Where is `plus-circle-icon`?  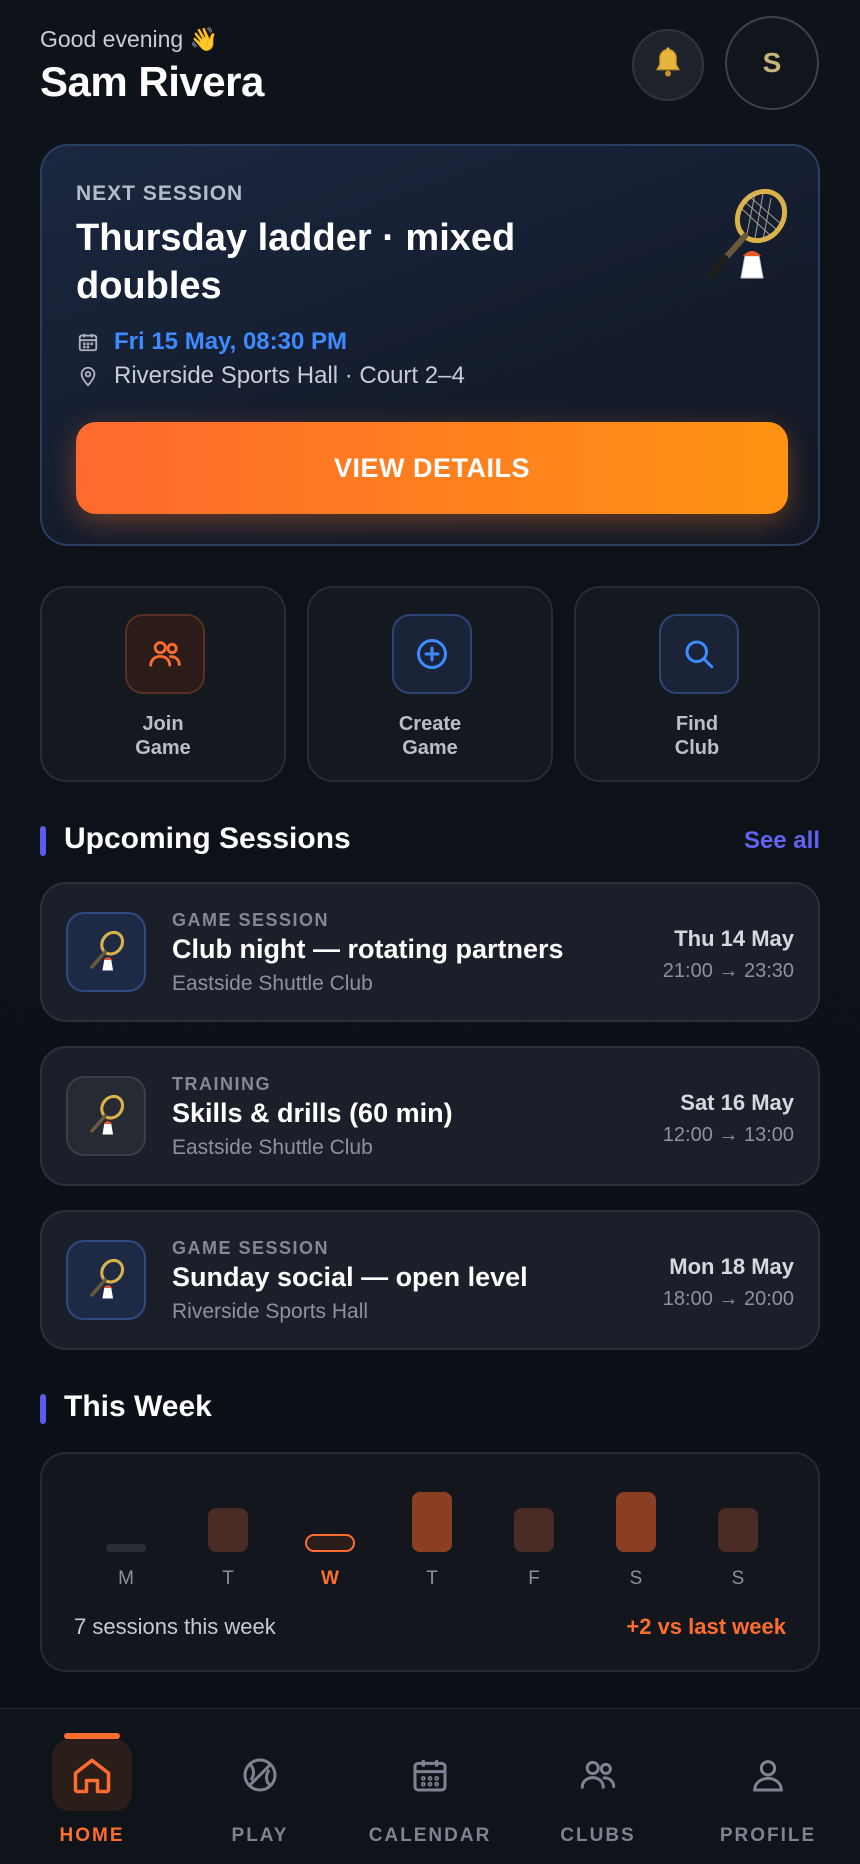 plus-circle-icon is located at coordinates (432, 654).